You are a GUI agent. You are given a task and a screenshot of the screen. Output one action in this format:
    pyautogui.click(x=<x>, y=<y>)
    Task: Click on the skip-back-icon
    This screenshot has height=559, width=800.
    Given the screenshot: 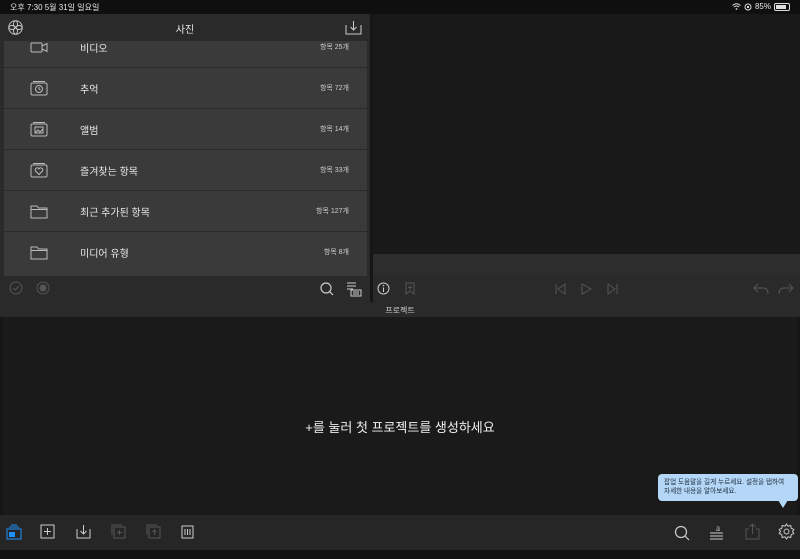 What is the action you would take?
    pyautogui.click(x=560, y=289)
    